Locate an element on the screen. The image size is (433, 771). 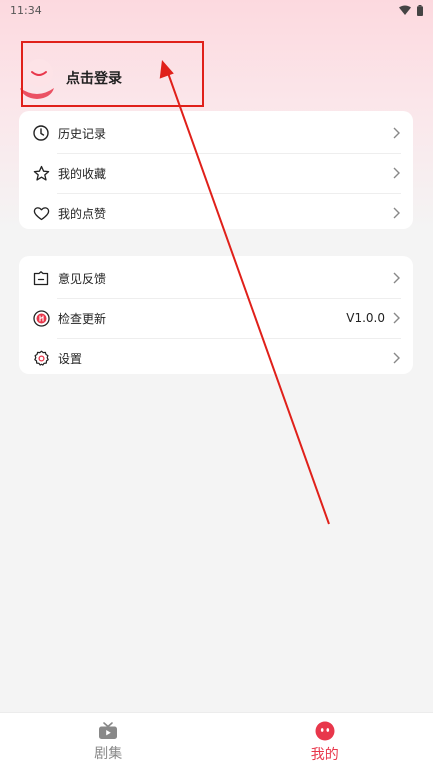
tv-icon is located at coordinates (108, 730).